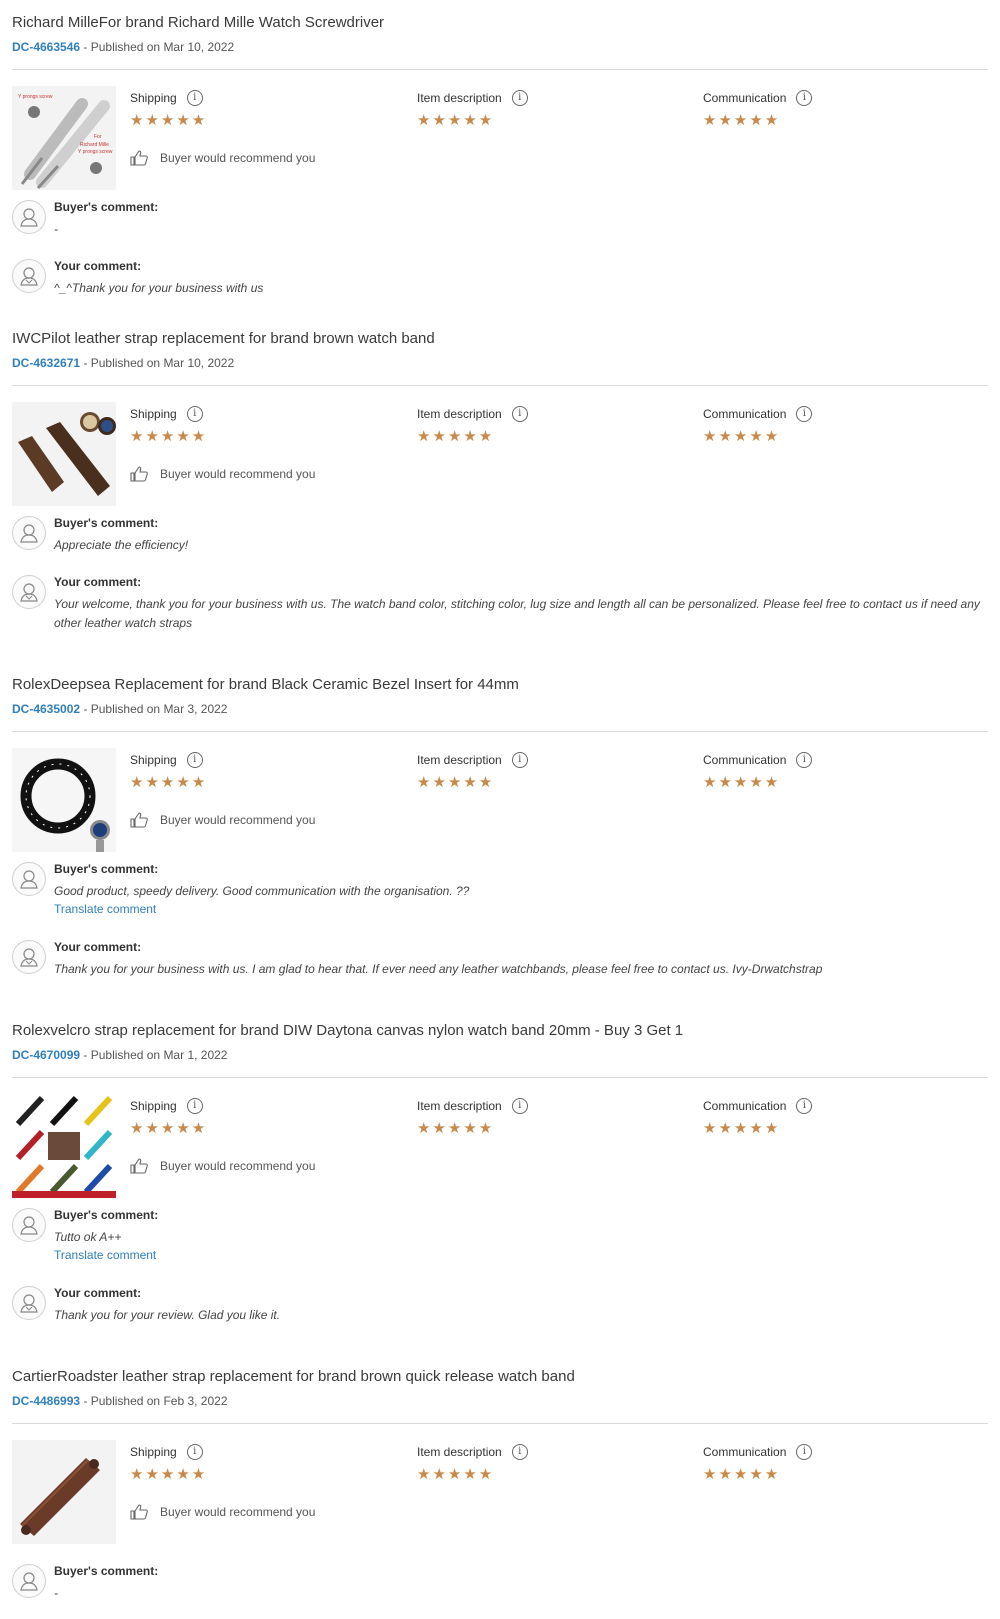  What do you see at coordinates (195, 709) in the screenshot?
I see `published-date: Mar 3, 2022` at bounding box center [195, 709].